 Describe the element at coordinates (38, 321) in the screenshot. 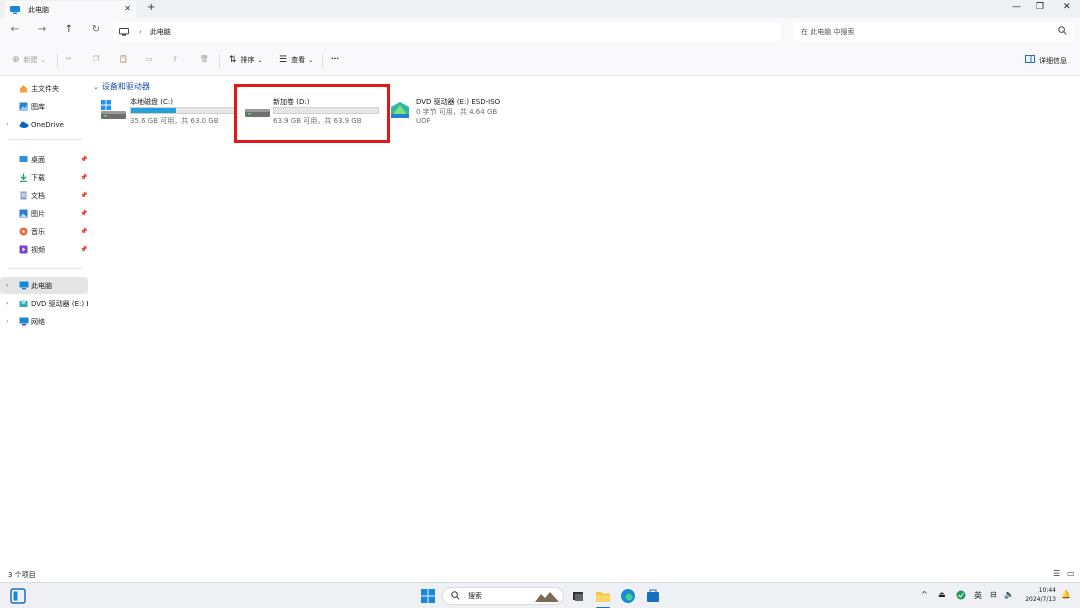

I see `sidebar-item-label: 网络` at that location.